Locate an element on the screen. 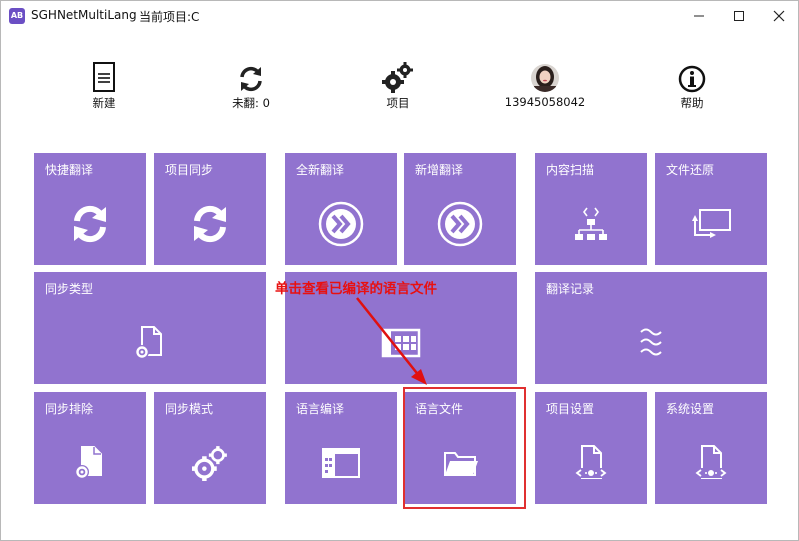 The height and width of the screenshot is (541, 799). annotation-text: 单击查看已编译的语言文件 is located at coordinates (356, 289).